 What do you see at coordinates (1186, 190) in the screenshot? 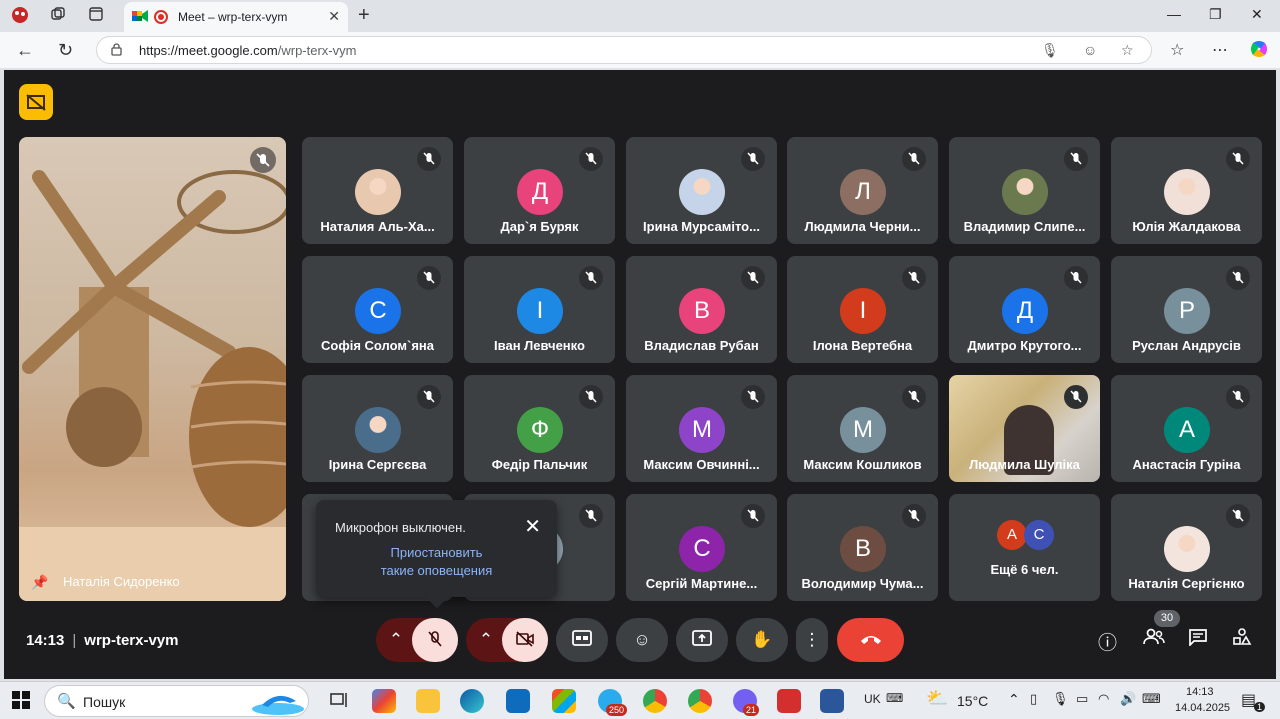
I see `participant-tile: Юлія Жалдакова` at bounding box center [1186, 190].